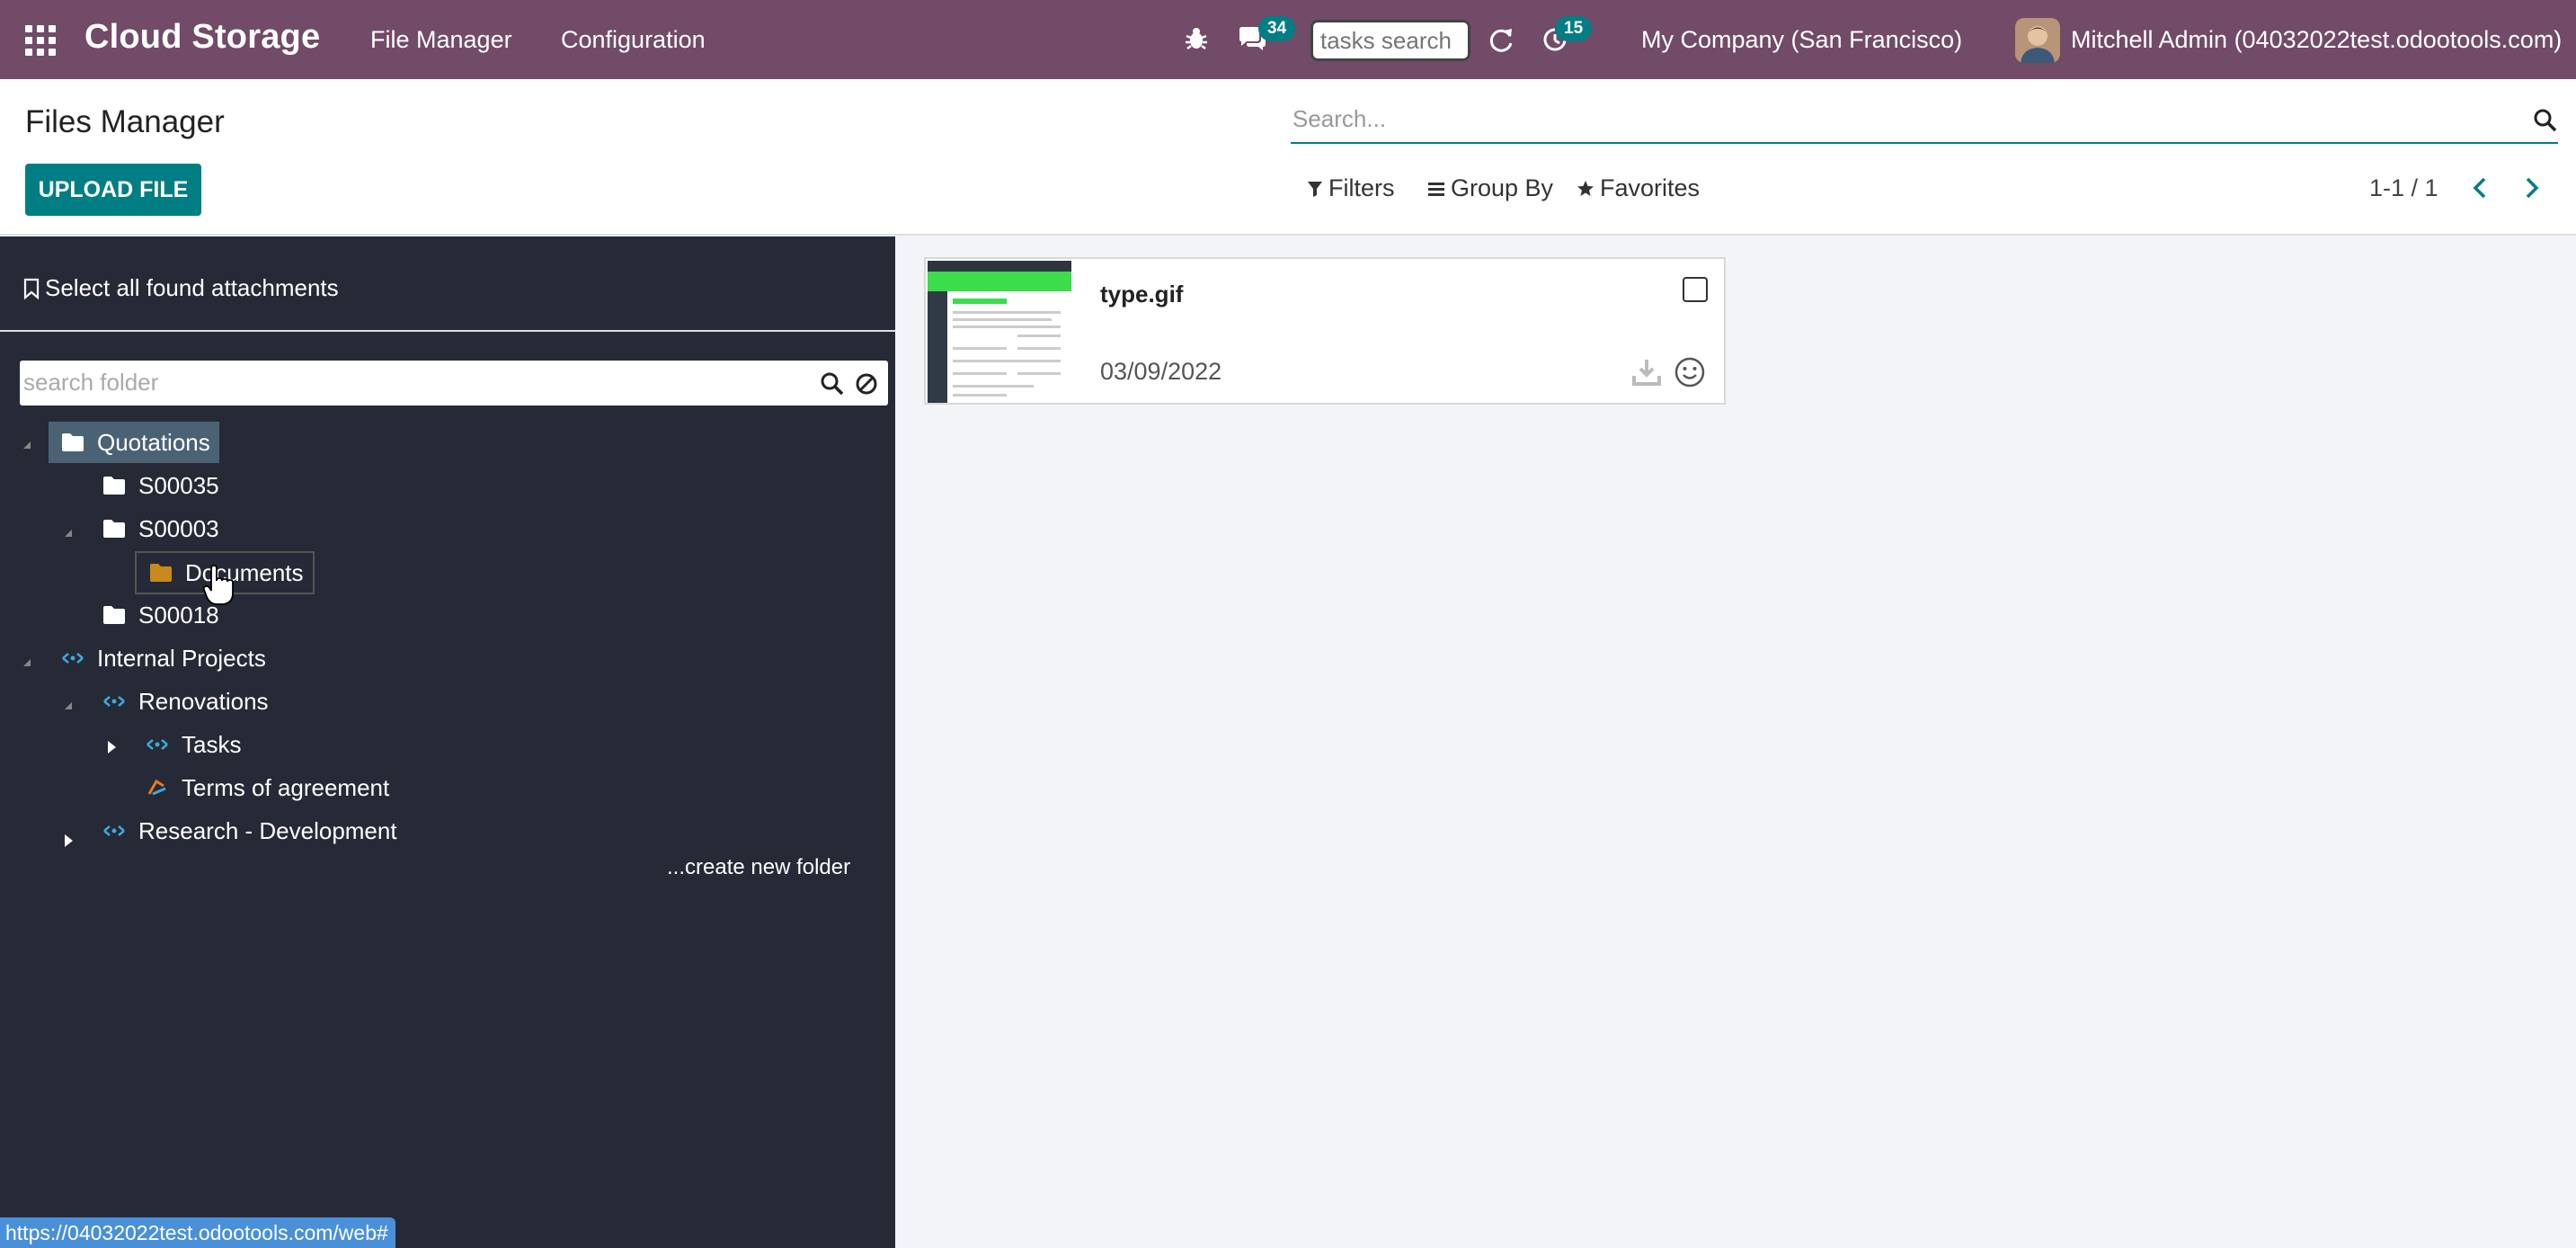 This screenshot has height=1248, width=2576. What do you see at coordinates (1325, 331) in the screenshot?
I see `file-card: type.gif 03/09/2022` at bounding box center [1325, 331].